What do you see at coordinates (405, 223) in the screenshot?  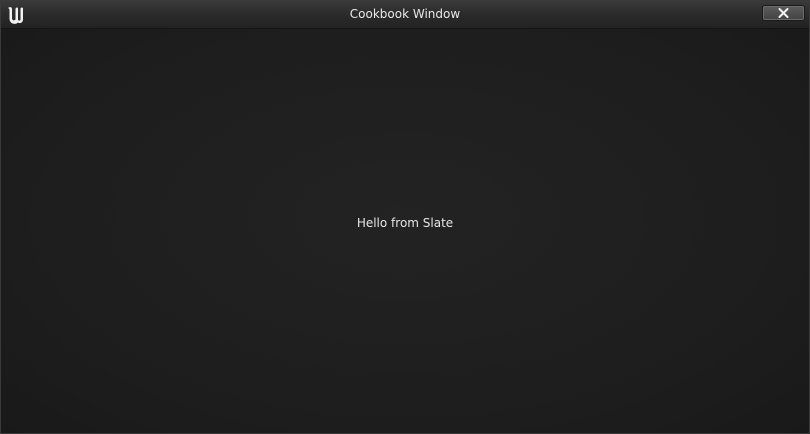 I see `hello-text: Hello from Slate` at bounding box center [405, 223].